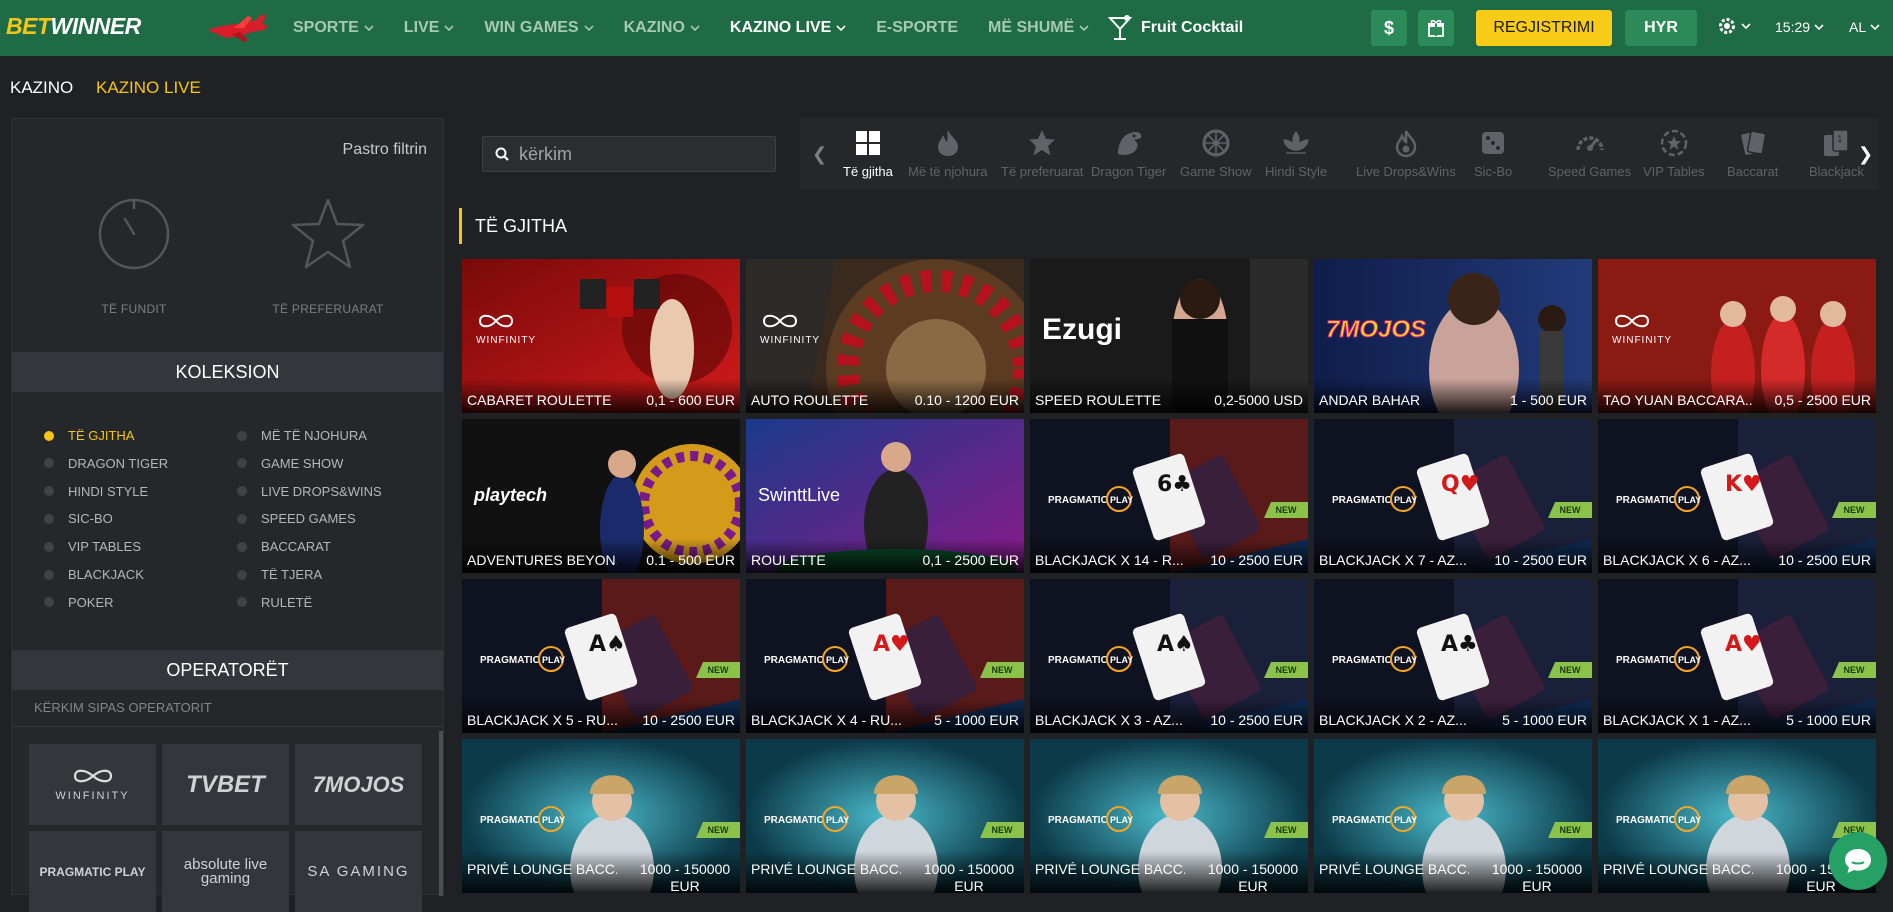  I want to click on collection-item: BACCARAT, so click(284, 546).